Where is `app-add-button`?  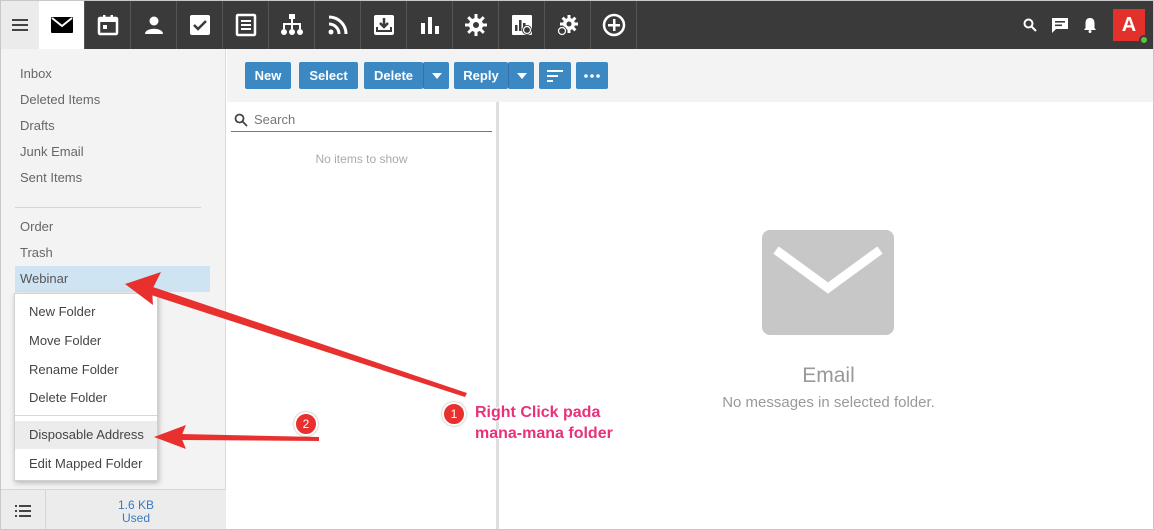
app-add-button is located at coordinates (614, 25).